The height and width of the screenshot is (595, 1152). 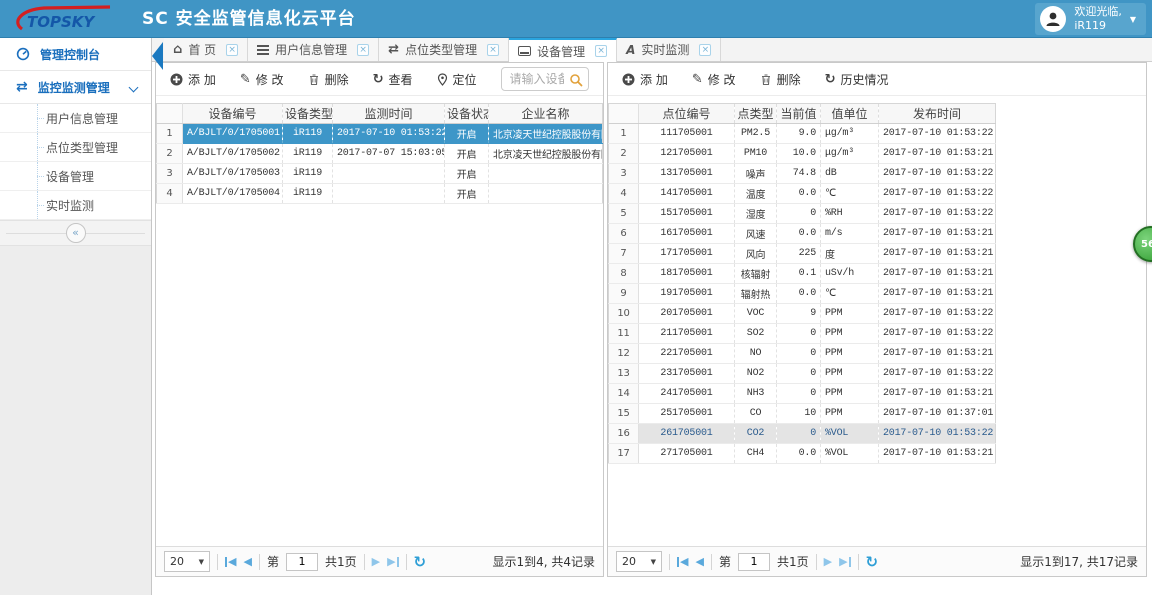 I want to click on pencil-icon: ✎, so click(x=245, y=79).